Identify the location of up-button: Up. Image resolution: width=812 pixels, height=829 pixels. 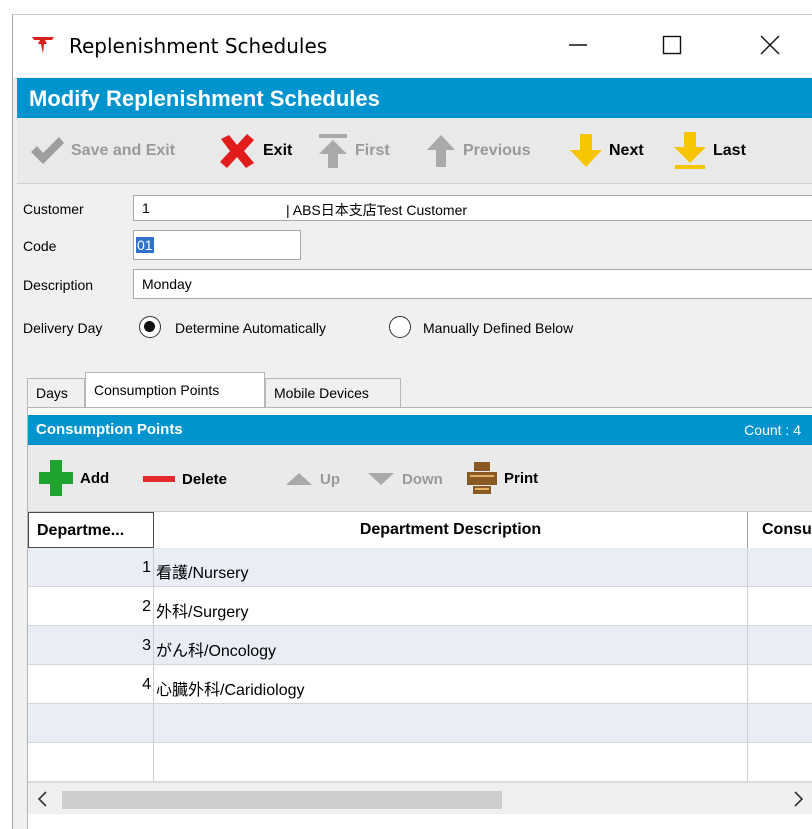
(312, 479).